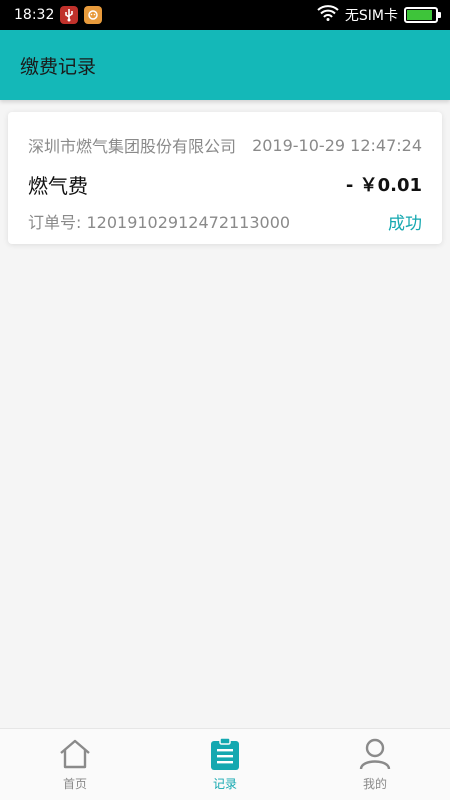 Image resolution: width=450 pixels, height=800 pixels. I want to click on order-number: 订单号: 1201910291247211300​0, so click(159, 222).